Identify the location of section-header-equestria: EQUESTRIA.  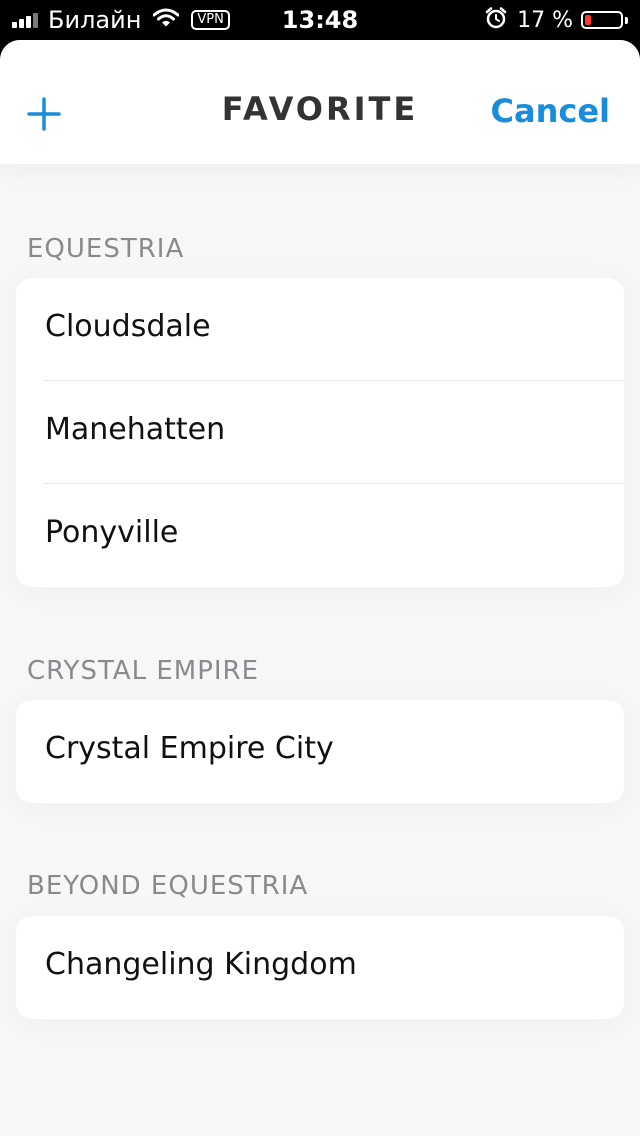
(106, 249).